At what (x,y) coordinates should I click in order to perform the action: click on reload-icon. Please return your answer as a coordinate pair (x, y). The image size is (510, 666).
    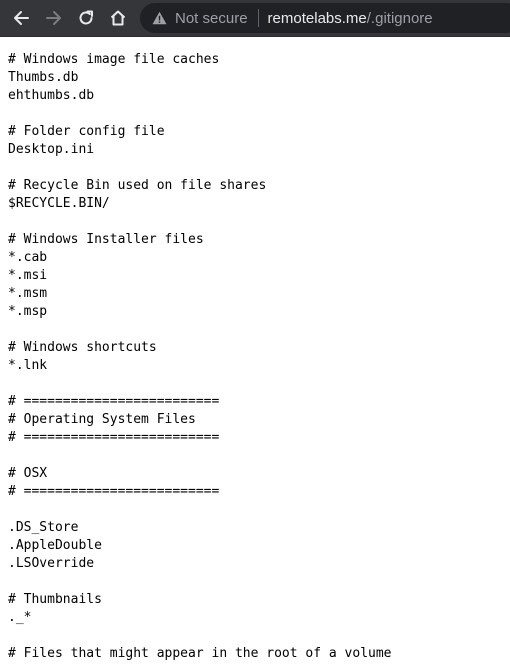
    Looking at the image, I should click on (86, 17).